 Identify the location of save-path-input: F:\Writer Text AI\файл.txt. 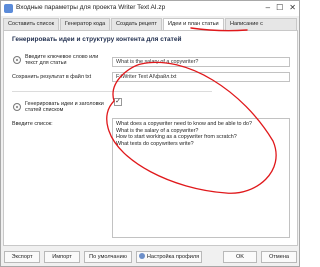
(201, 77).